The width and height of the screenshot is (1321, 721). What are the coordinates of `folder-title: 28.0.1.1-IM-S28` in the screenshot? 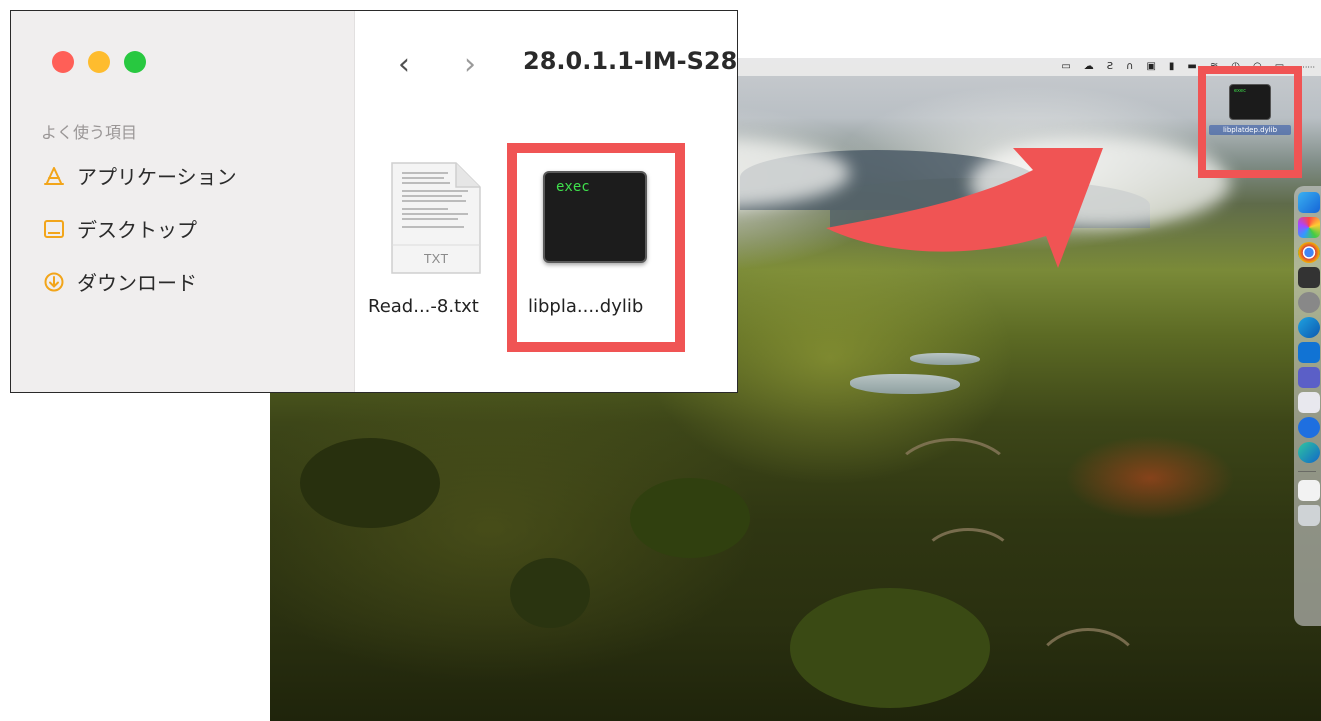 It's located at (630, 61).